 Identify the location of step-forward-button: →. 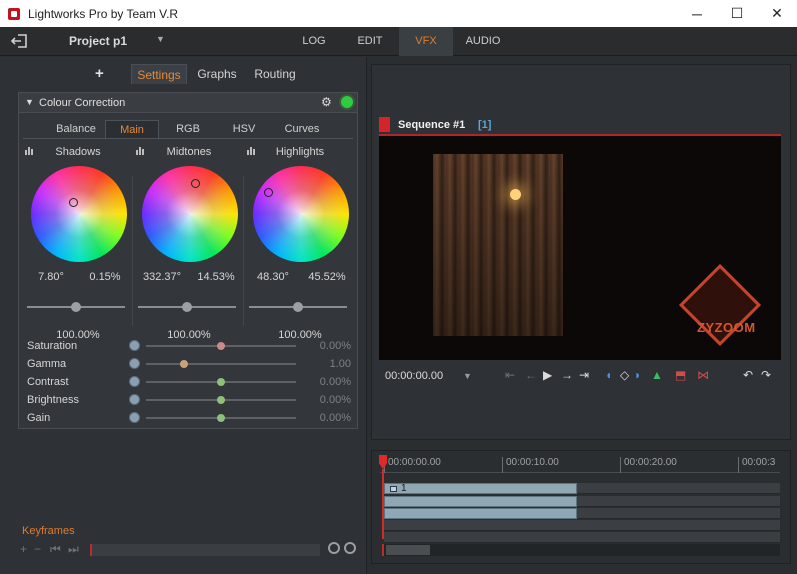
(567, 375).